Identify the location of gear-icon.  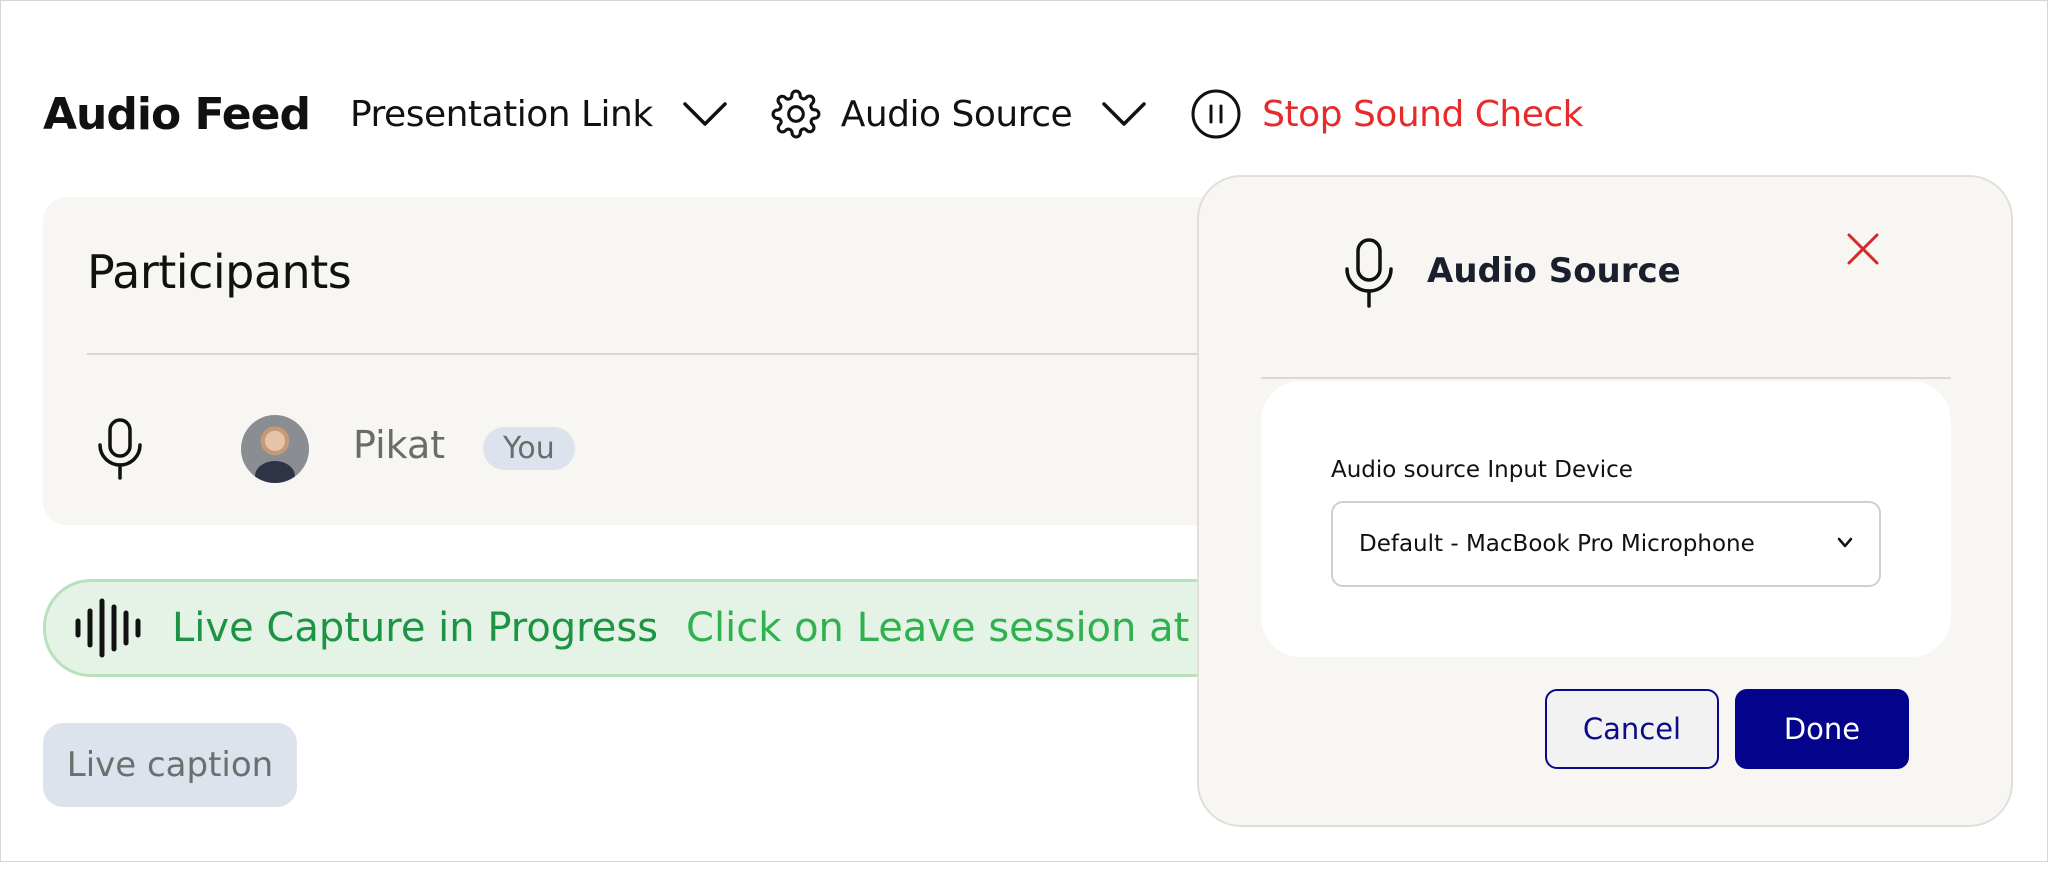
(796, 114).